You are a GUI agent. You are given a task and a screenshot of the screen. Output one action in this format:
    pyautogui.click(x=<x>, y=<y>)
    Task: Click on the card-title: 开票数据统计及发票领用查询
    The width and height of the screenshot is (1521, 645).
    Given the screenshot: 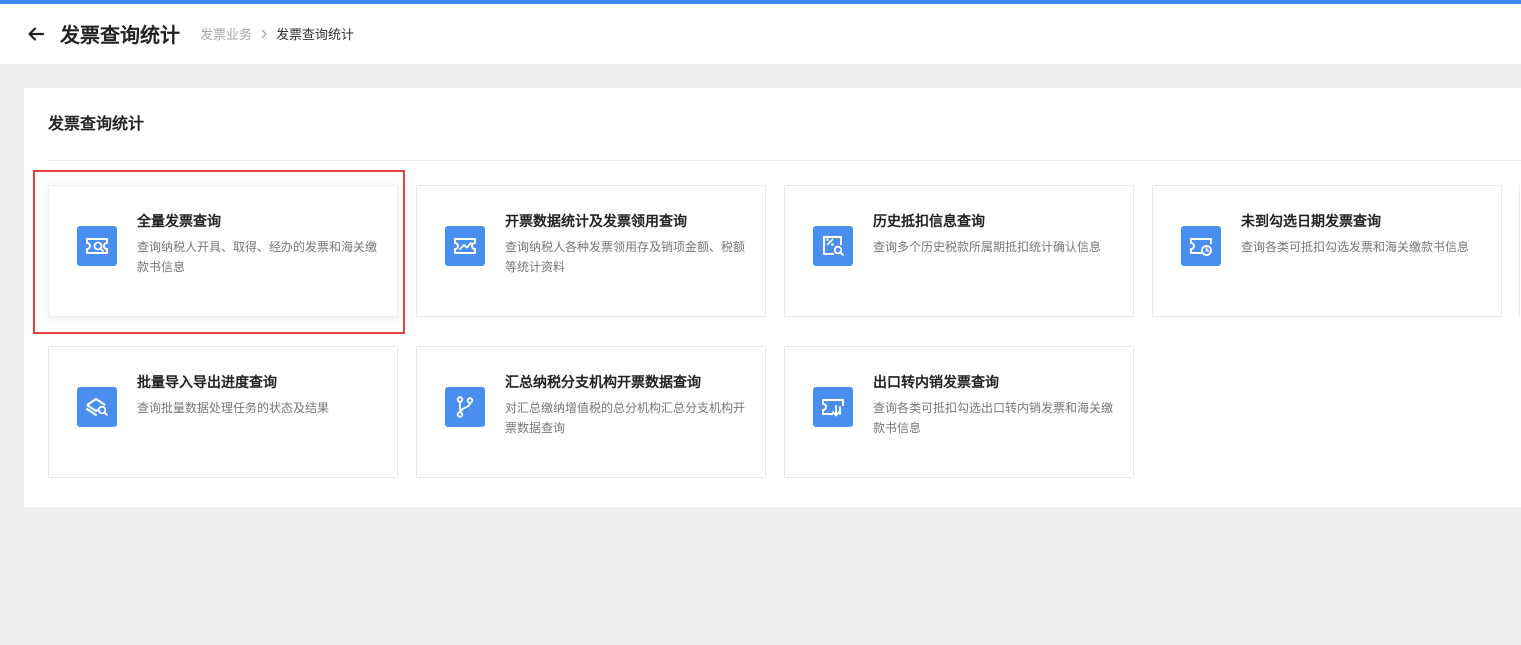 What is the action you would take?
    pyautogui.click(x=596, y=222)
    